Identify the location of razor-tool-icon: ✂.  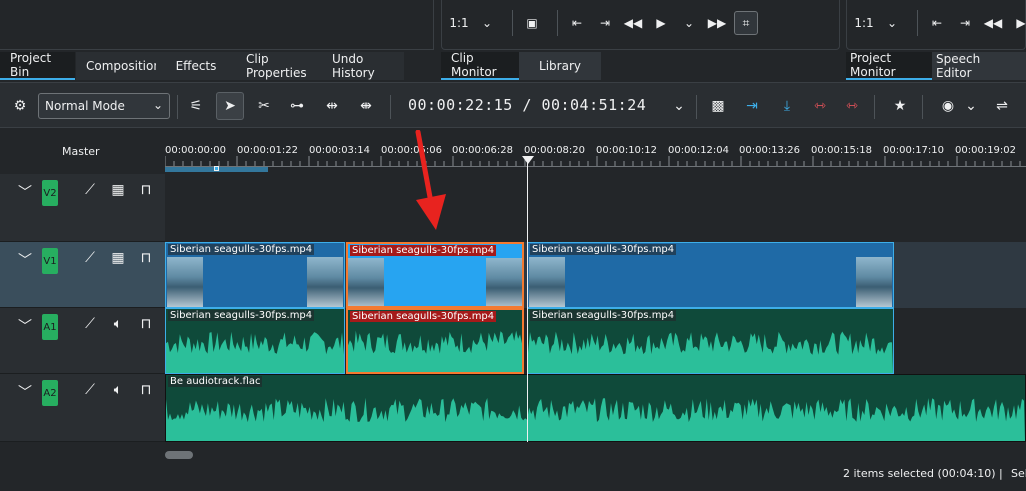
(264, 106).